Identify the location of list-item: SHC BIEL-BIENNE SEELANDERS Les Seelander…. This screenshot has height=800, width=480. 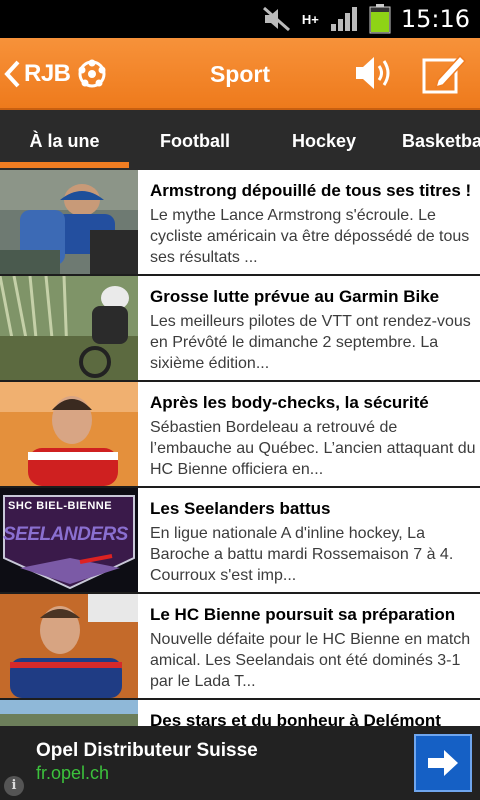
(240, 541).